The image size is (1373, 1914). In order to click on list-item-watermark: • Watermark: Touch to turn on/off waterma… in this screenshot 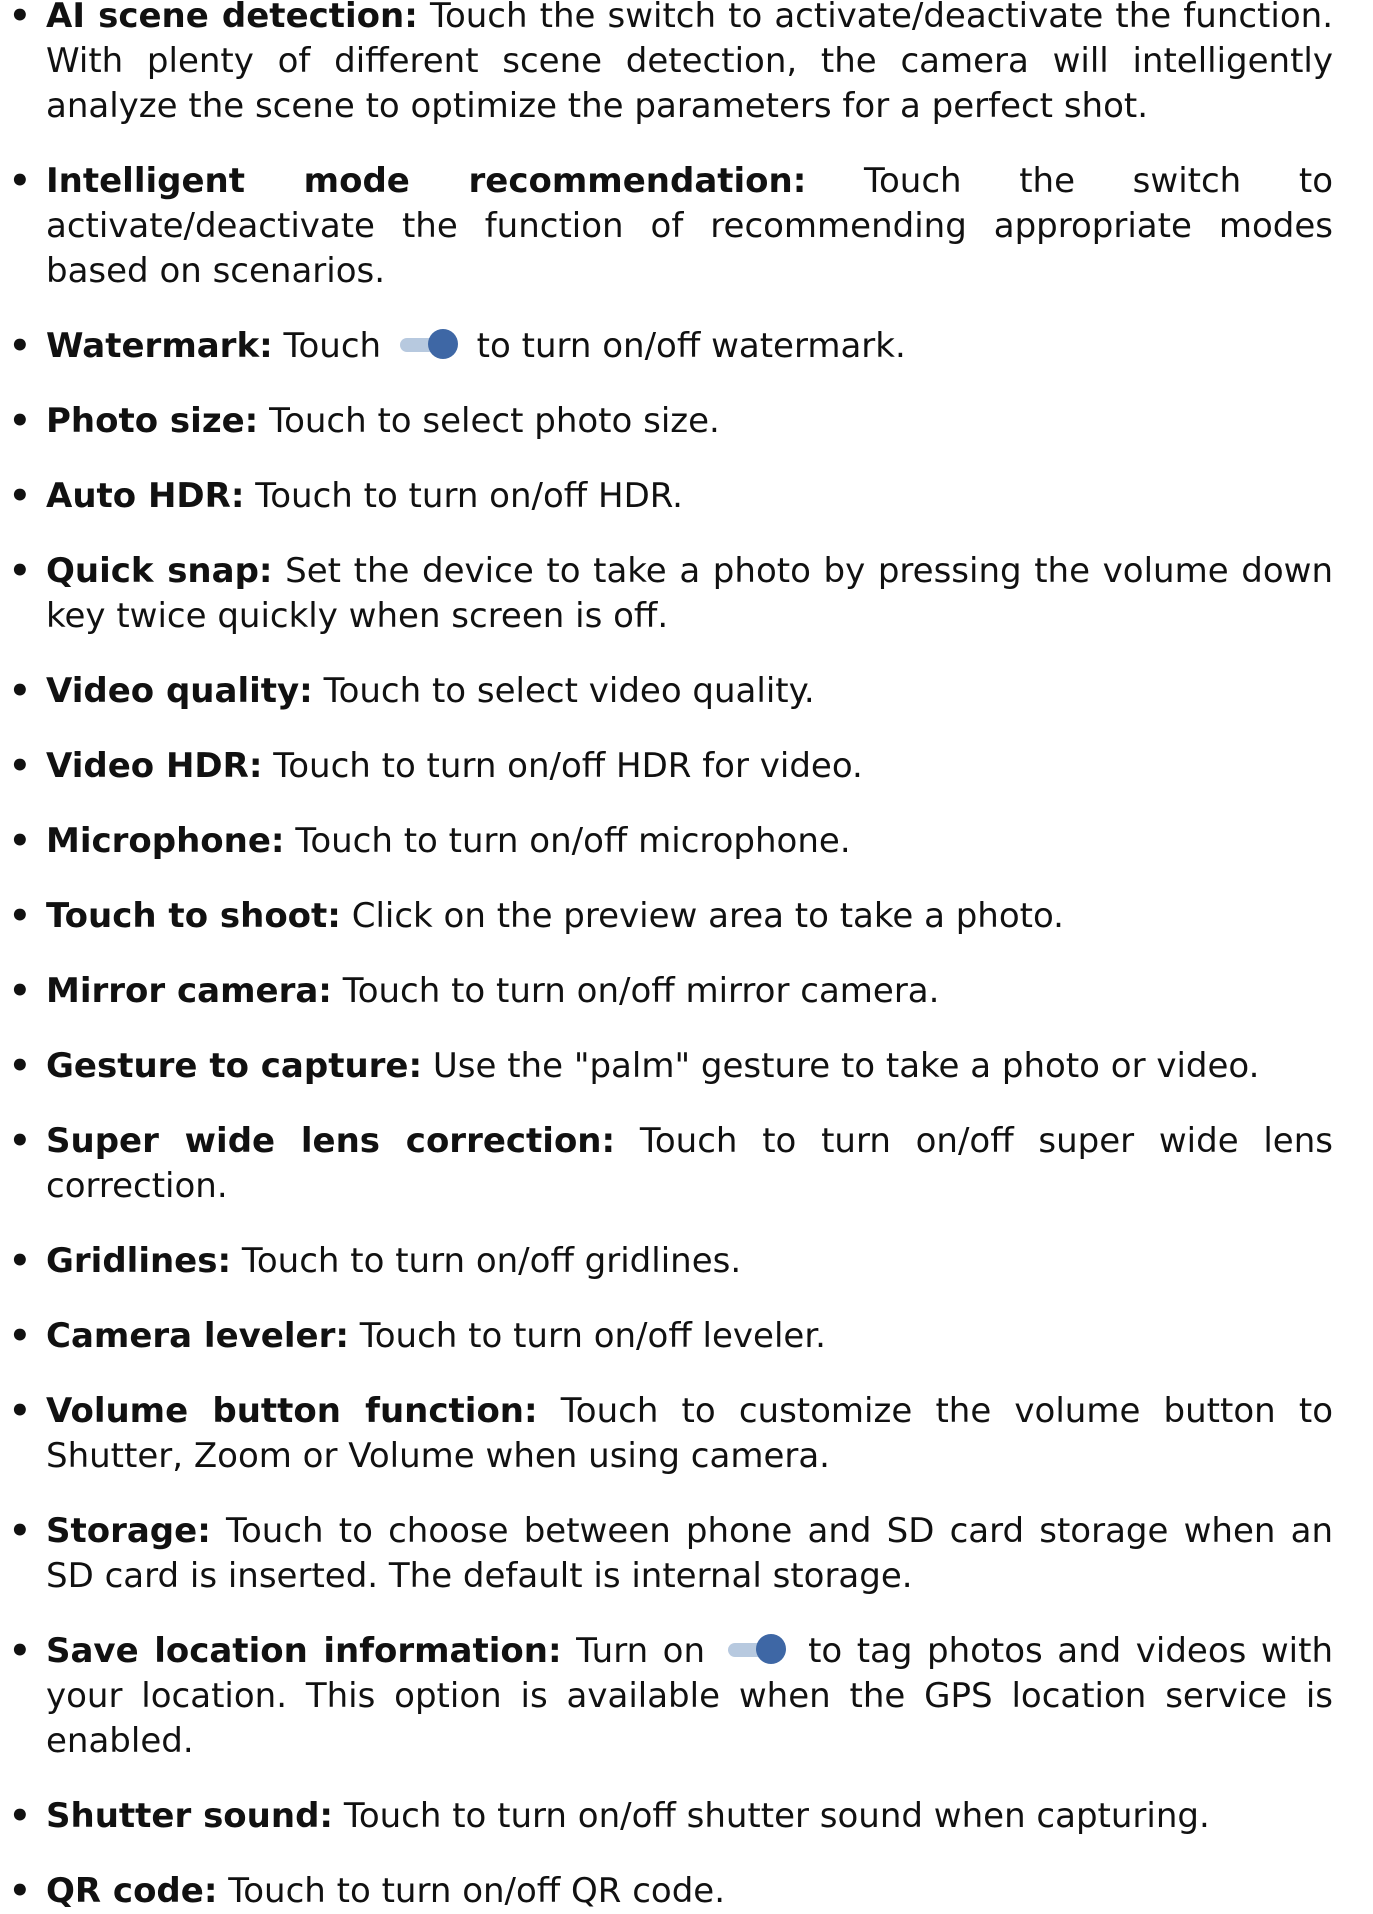, I will do `click(671, 346)`.